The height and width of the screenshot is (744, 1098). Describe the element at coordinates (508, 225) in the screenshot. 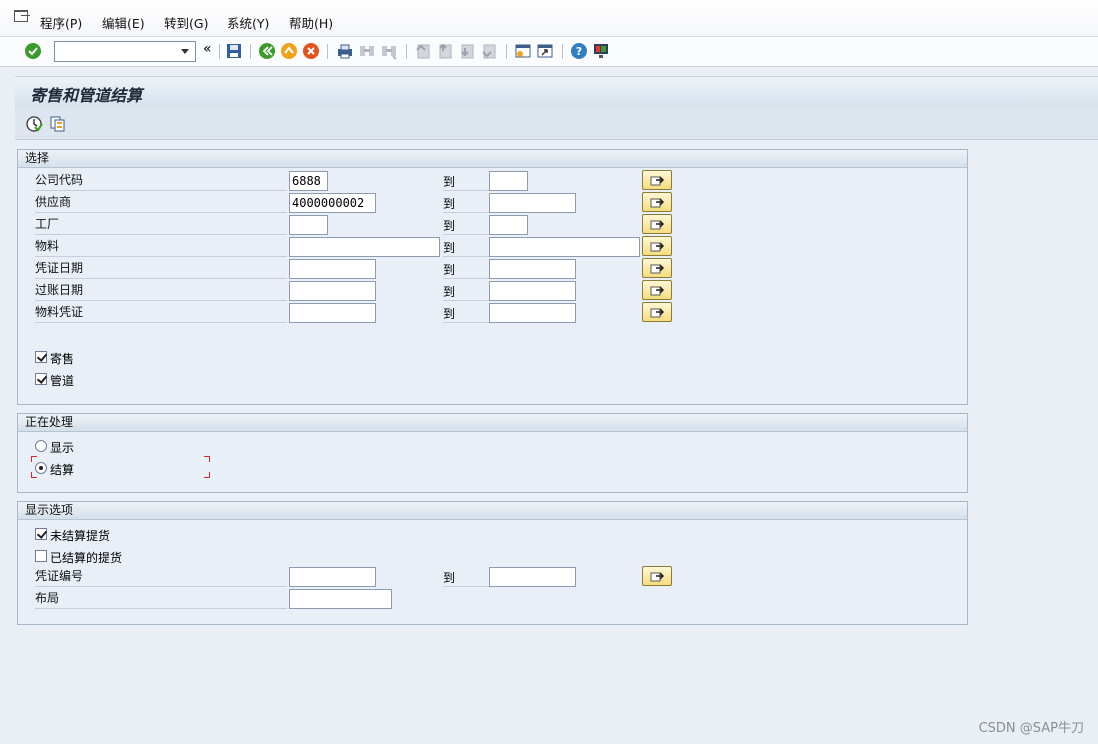

I see `plant-to-field` at that location.